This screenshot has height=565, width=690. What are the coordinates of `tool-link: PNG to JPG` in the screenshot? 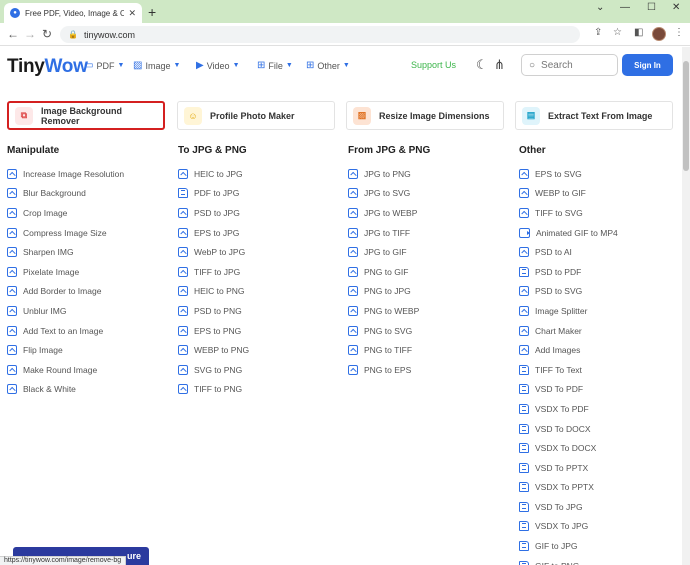 It's located at (389, 292).